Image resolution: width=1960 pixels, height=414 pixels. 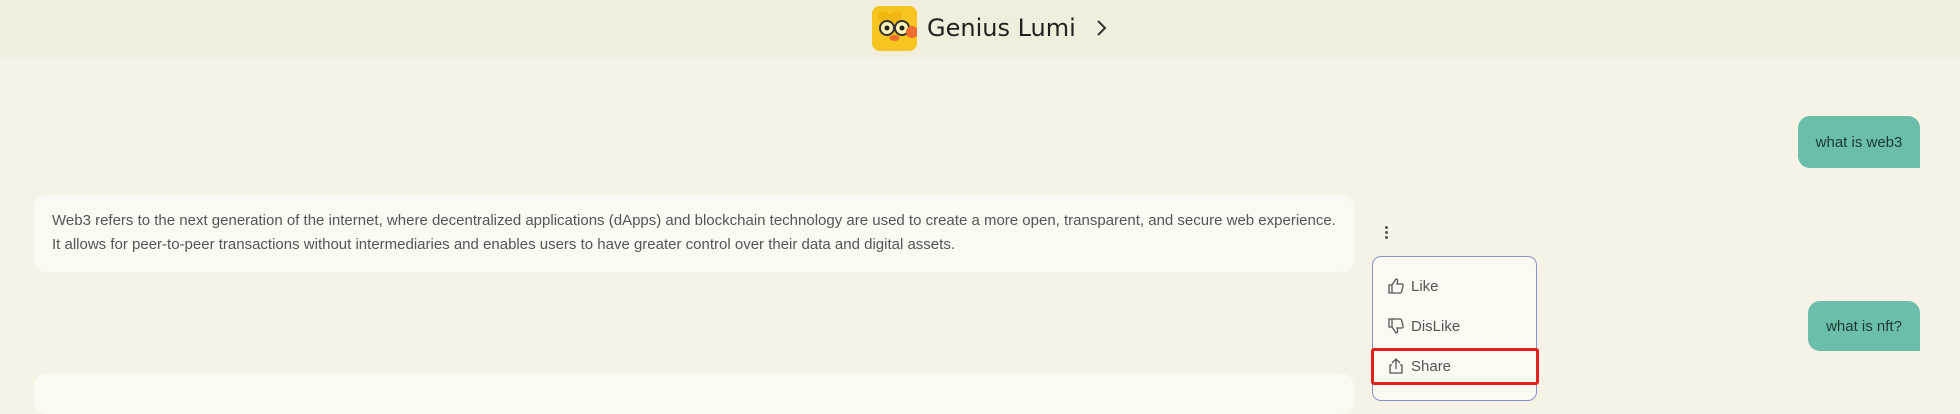 What do you see at coordinates (1436, 326) in the screenshot?
I see `dislike-label: DisLike` at bounding box center [1436, 326].